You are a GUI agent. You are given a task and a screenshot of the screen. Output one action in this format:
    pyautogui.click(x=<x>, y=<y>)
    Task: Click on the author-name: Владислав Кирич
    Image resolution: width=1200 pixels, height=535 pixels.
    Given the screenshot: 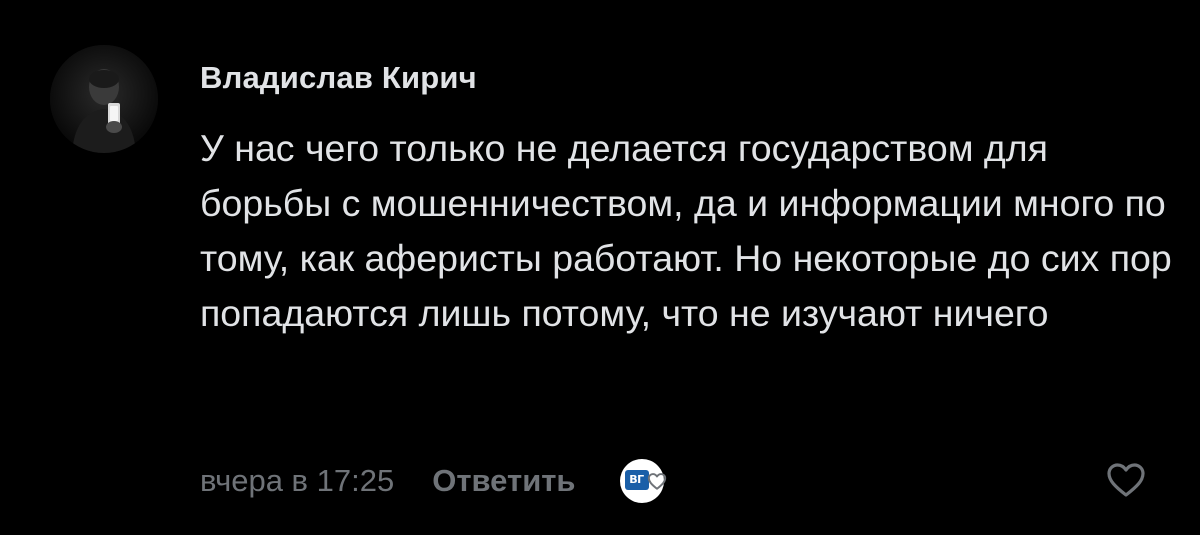 What is the action you would take?
    pyautogui.click(x=338, y=78)
    